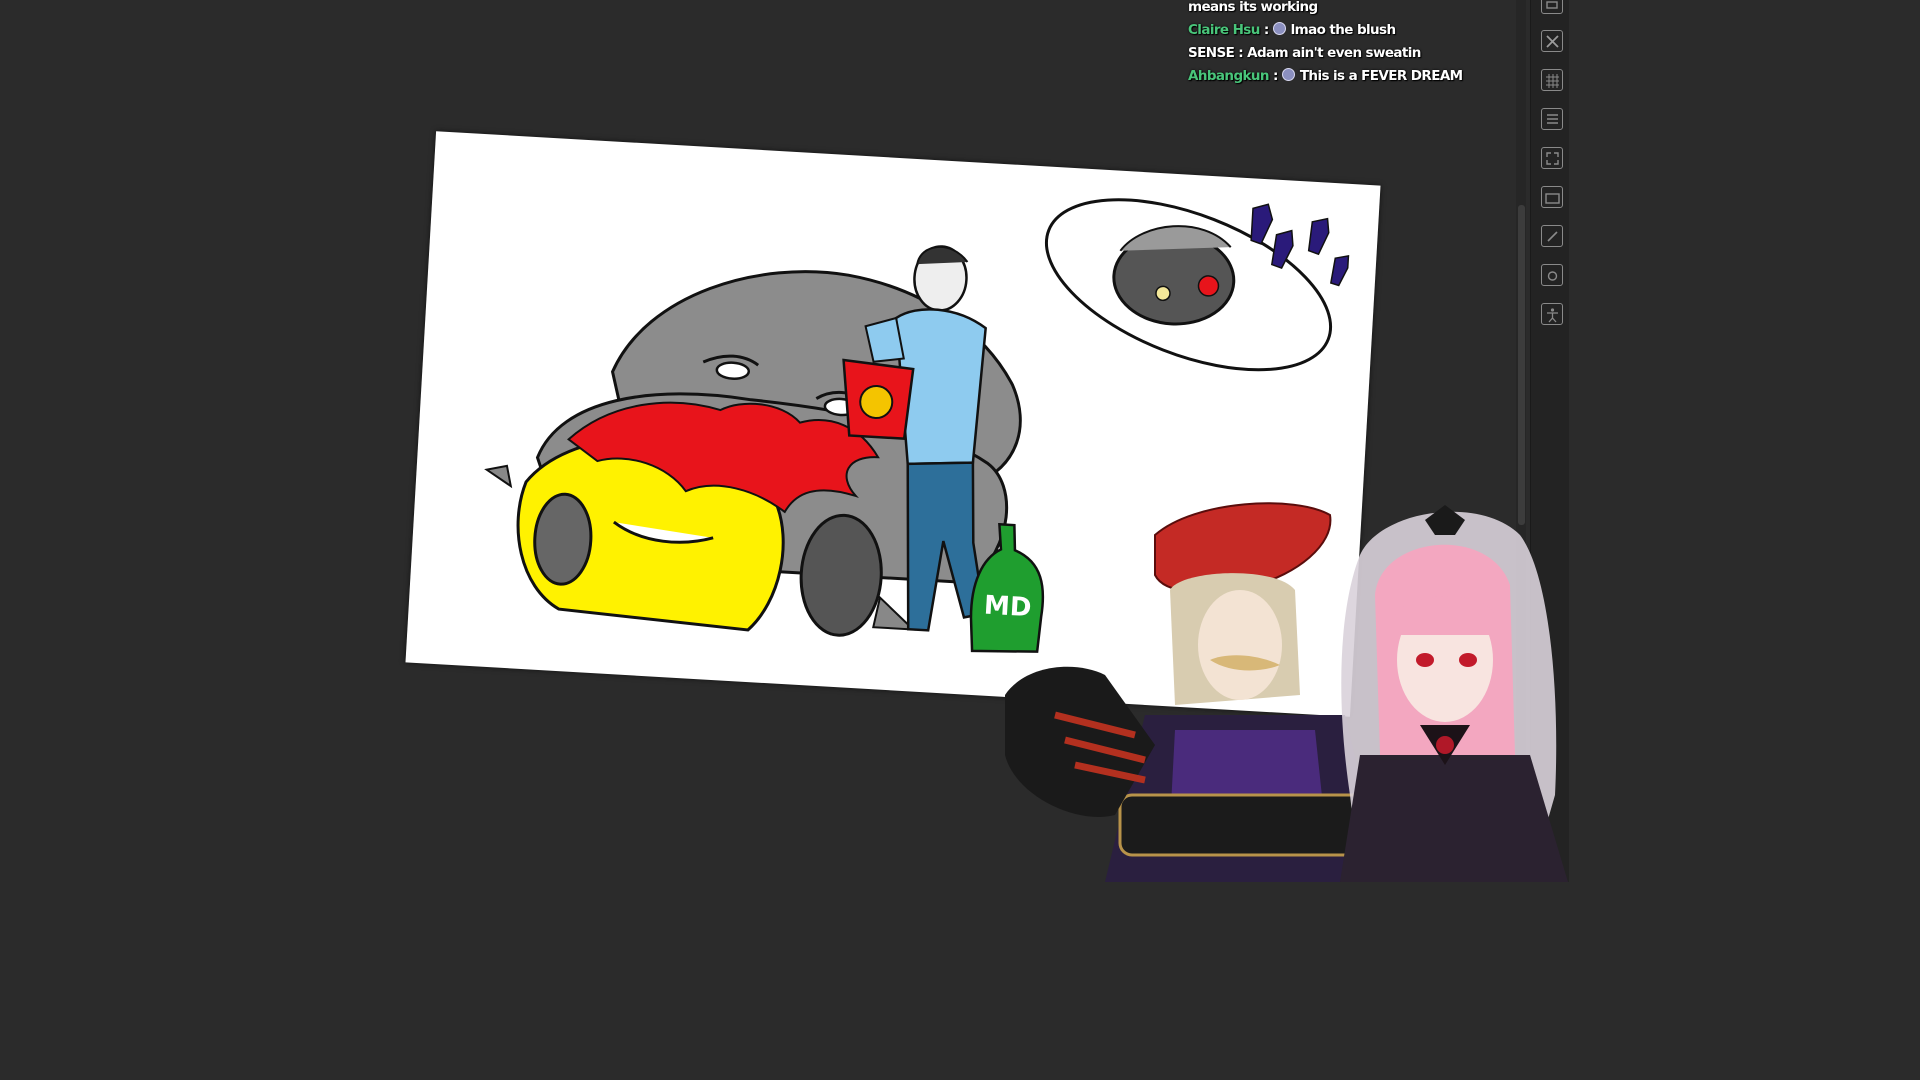  I want to click on expand-icon, so click(1552, 158).